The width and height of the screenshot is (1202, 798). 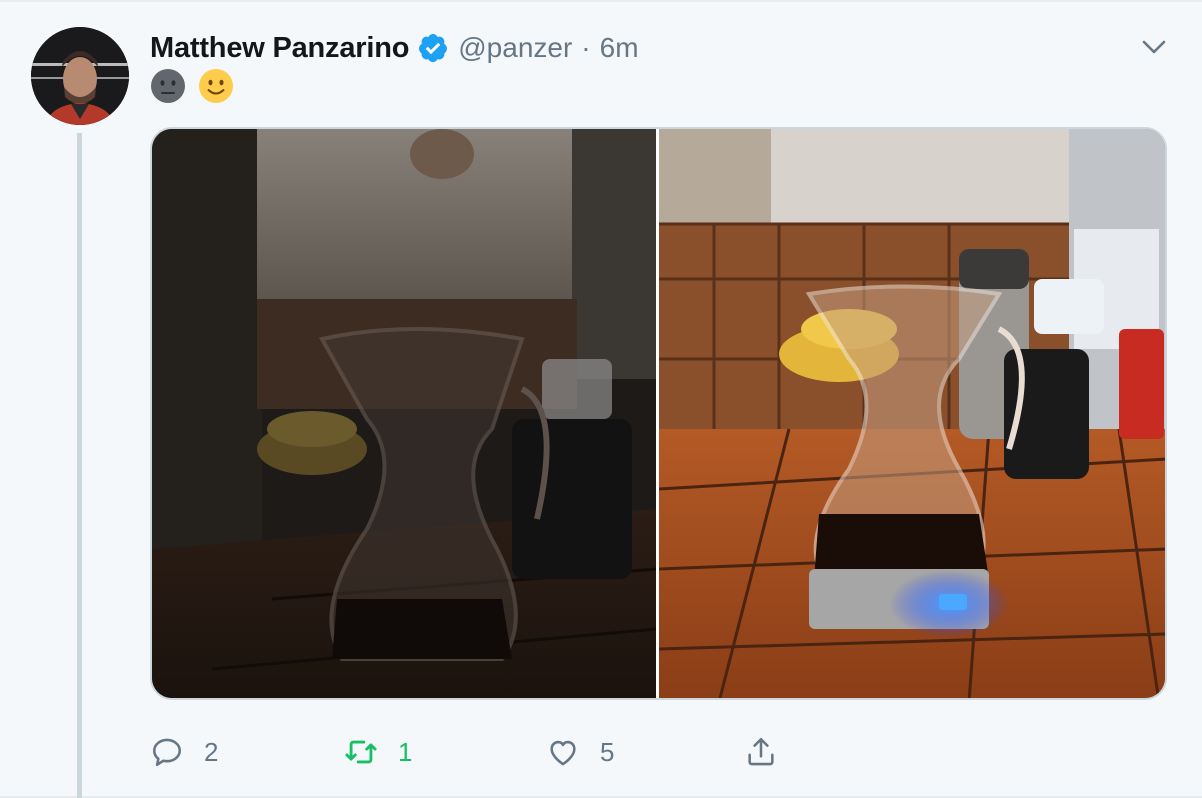 What do you see at coordinates (378, 752) in the screenshot?
I see `retweet-button: 1` at bounding box center [378, 752].